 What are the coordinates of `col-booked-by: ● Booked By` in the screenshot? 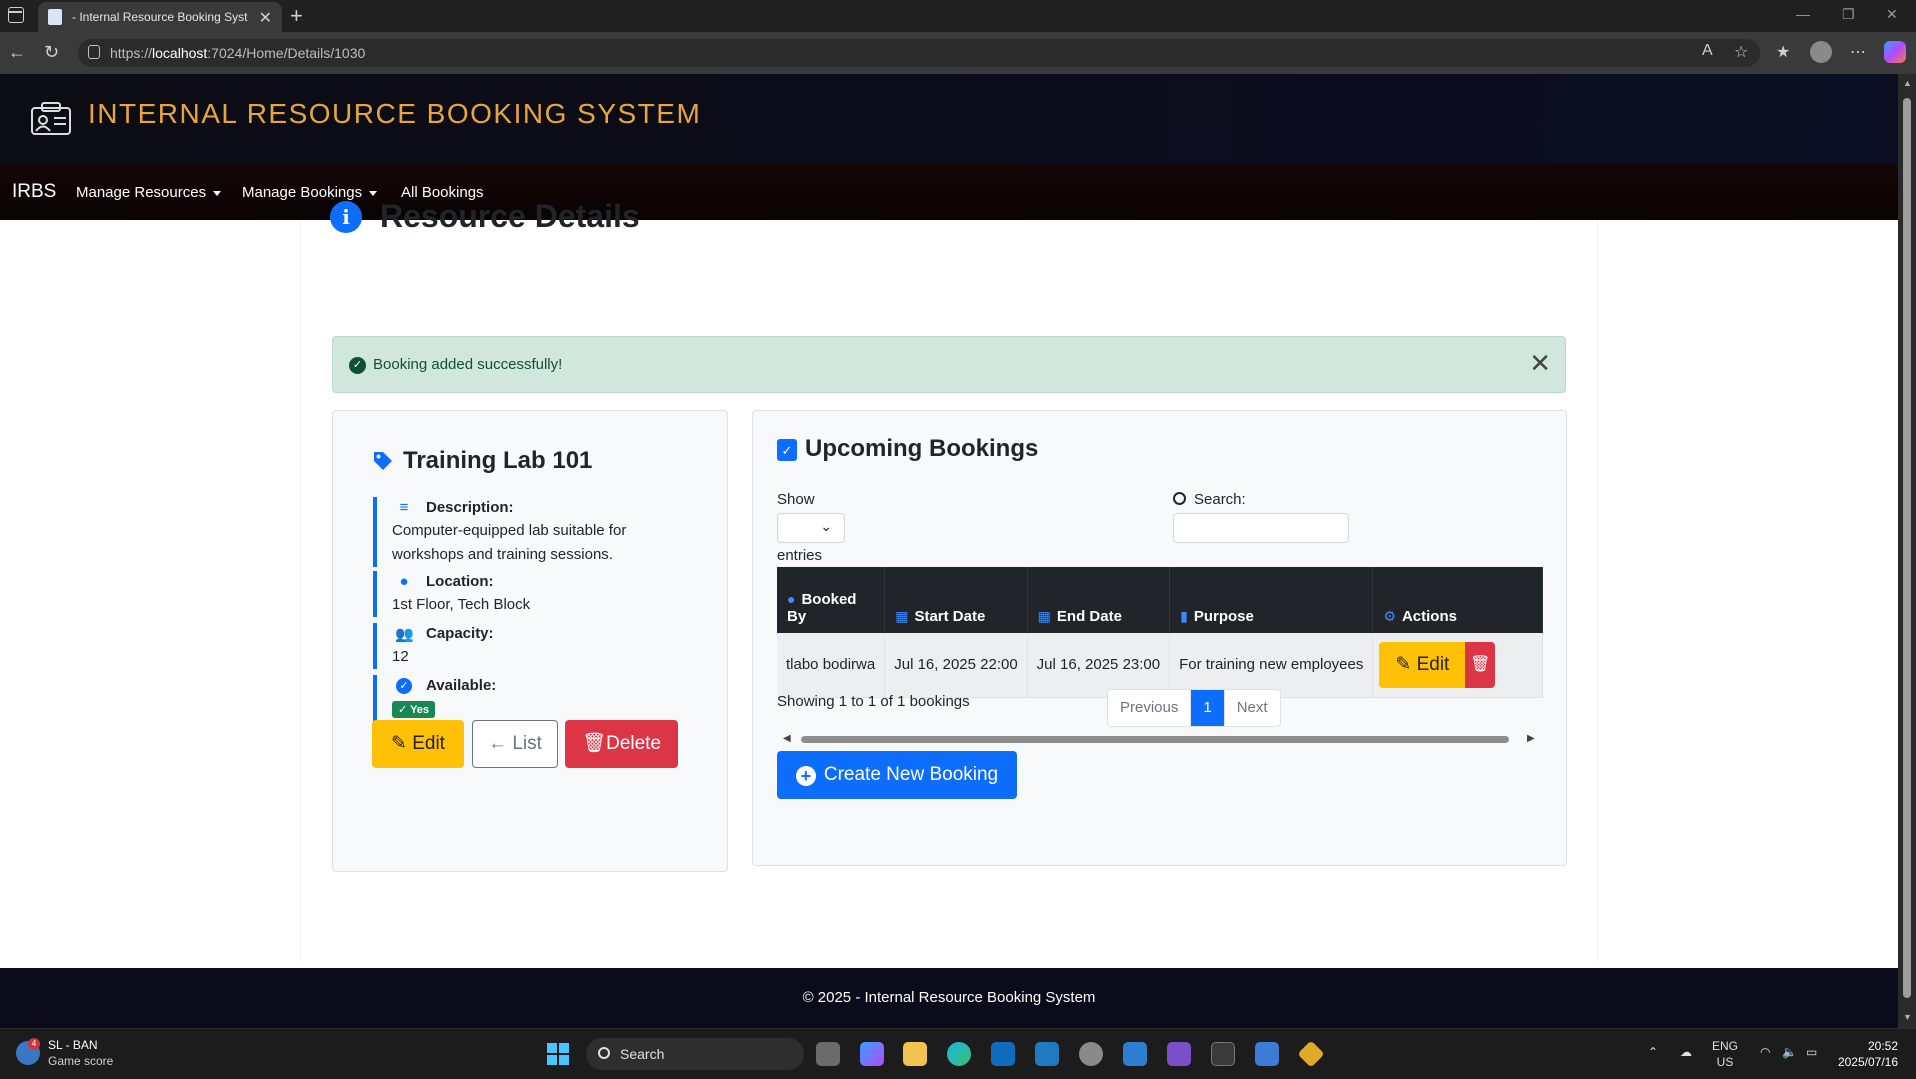 It's located at (831, 600).